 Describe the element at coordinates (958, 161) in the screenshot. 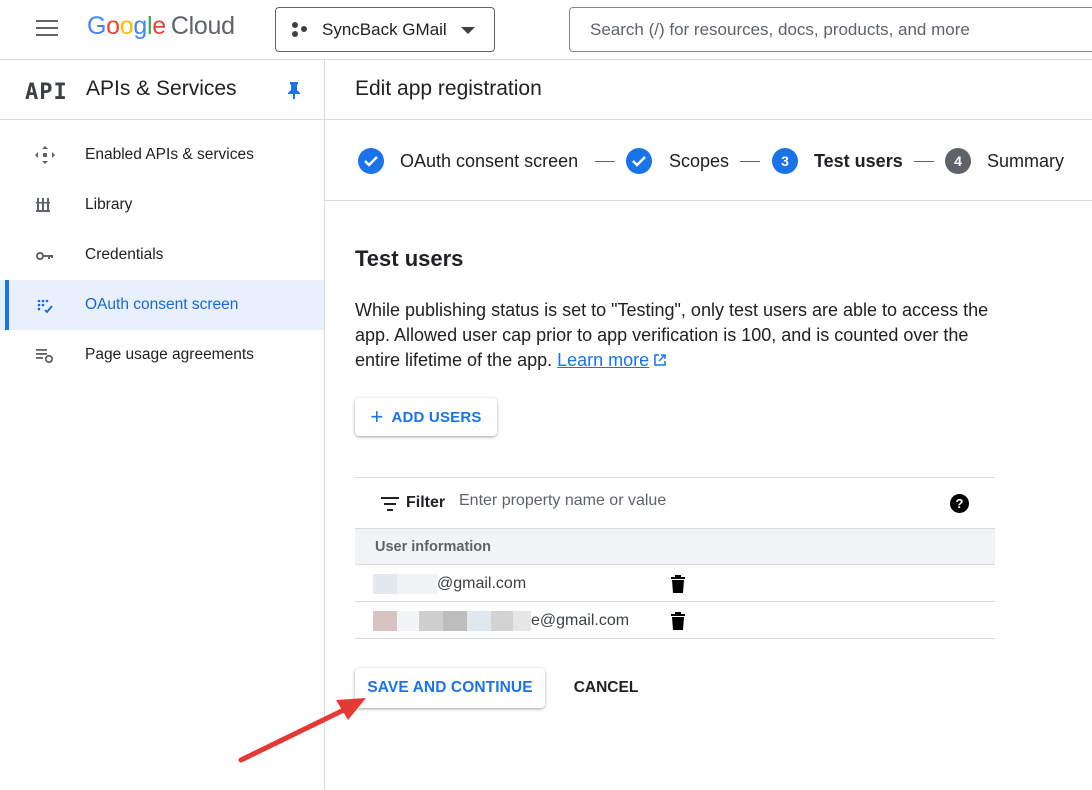

I see `step-number: 4` at that location.